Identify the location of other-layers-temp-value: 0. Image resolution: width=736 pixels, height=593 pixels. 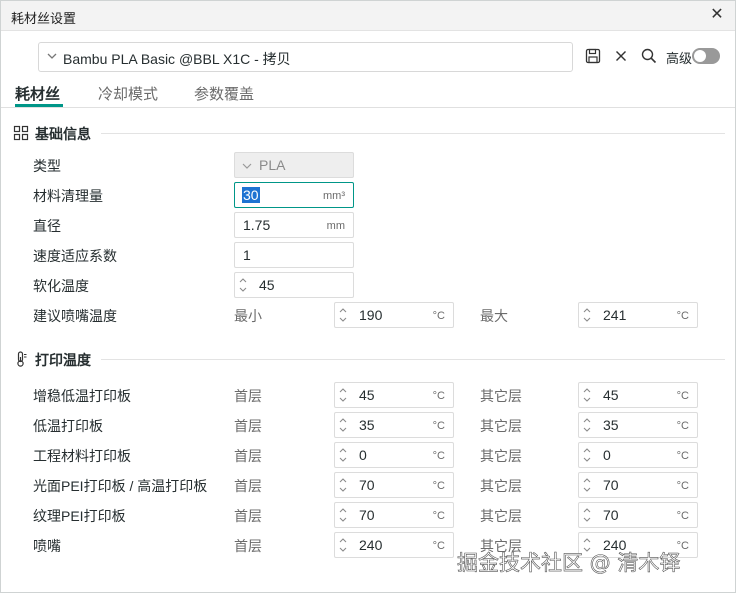
(607, 455).